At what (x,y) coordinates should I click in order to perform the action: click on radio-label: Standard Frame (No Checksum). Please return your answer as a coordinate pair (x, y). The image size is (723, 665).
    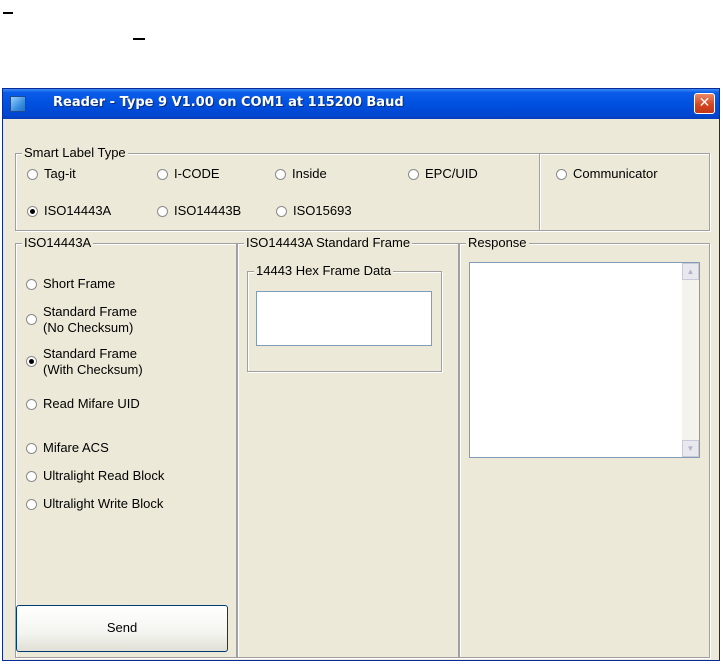
    Looking at the image, I should click on (90, 319).